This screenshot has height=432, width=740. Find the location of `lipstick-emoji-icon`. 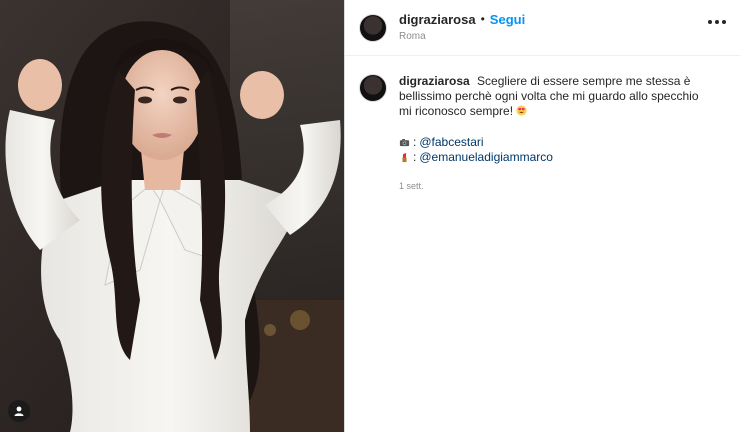

lipstick-emoji-icon is located at coordinates (404, 157).